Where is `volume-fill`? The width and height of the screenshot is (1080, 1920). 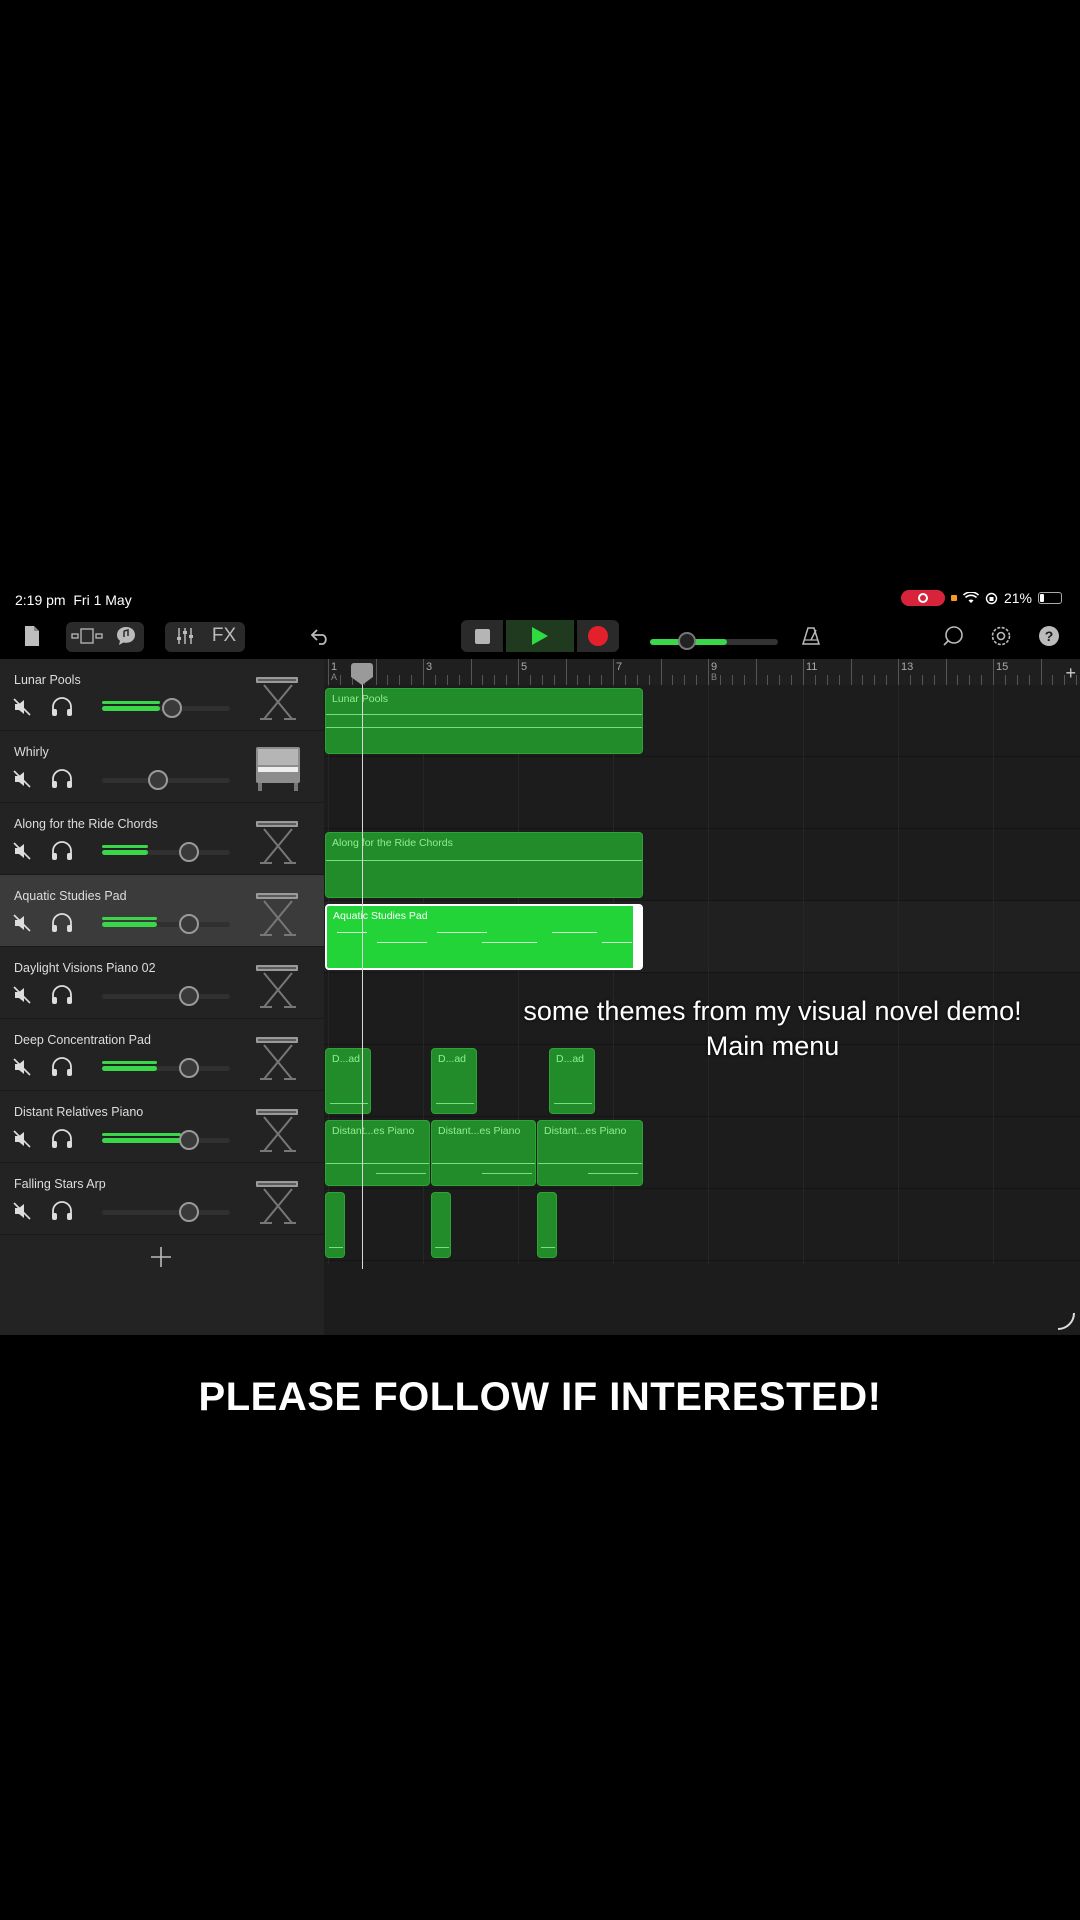 volume-fill is located at coordinates (129, 1068).